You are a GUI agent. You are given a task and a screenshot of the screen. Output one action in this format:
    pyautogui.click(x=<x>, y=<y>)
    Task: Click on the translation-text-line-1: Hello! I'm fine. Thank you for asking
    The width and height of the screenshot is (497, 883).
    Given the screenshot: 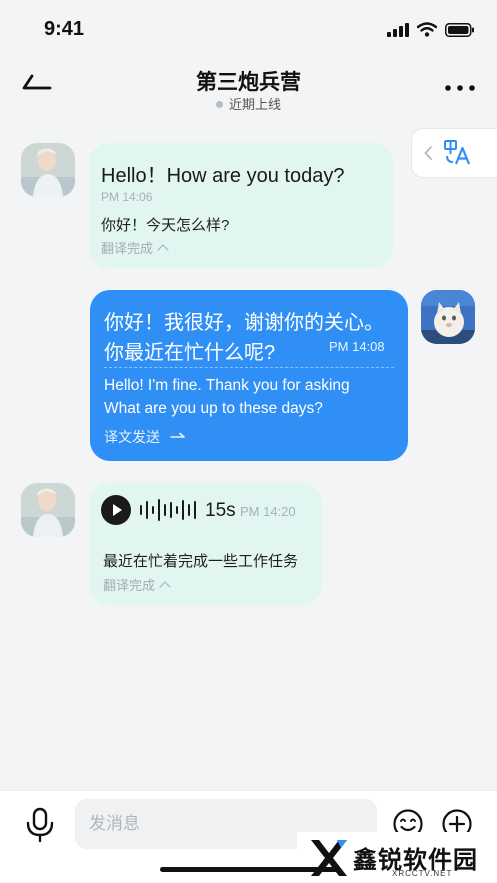 What is the action you would take?
    pyautogui.click(x=227, y=385)
    